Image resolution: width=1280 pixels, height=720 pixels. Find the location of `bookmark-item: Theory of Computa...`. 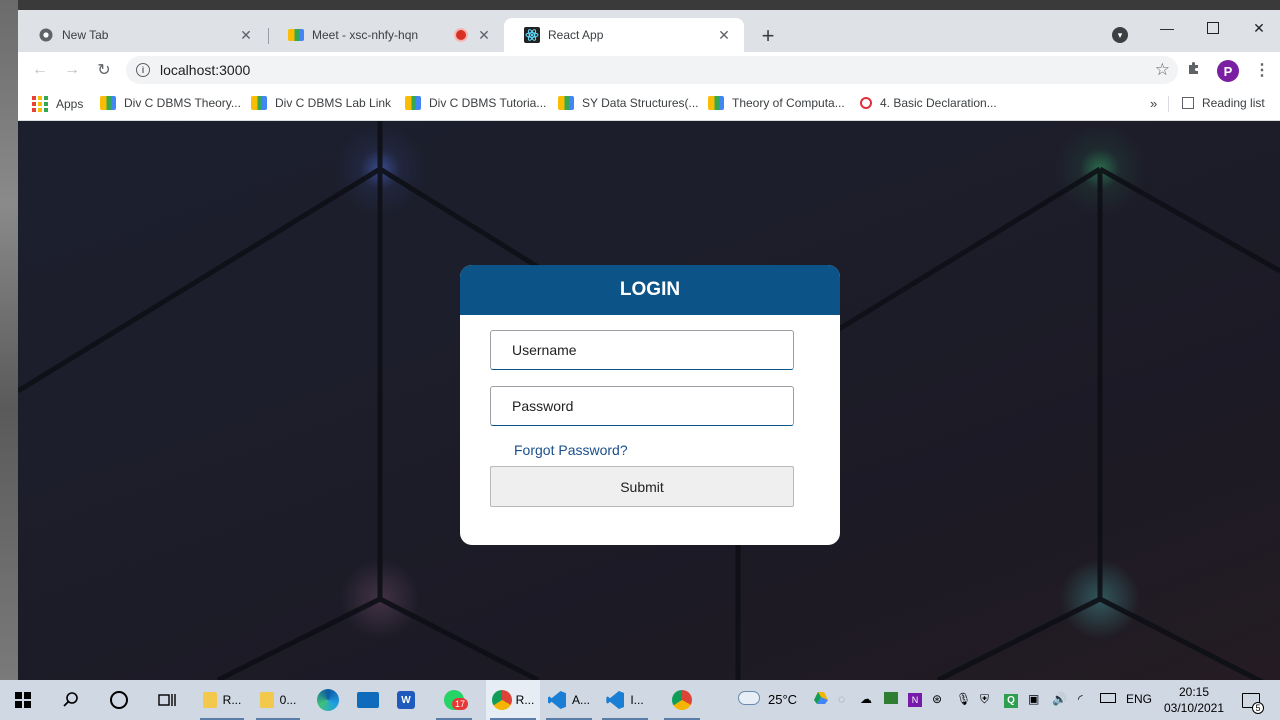

bookmark-item: Theory of Computa... is located at coordinates (776, 103).